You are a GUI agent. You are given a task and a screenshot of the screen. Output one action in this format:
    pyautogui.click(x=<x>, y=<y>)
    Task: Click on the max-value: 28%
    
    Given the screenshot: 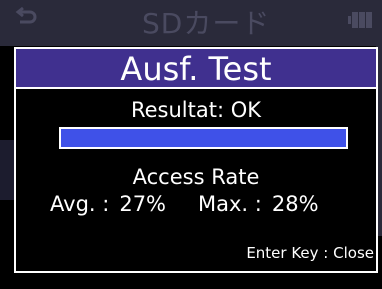 What is the action you would take?
    pyautogui.click(x=295, y=204)
    